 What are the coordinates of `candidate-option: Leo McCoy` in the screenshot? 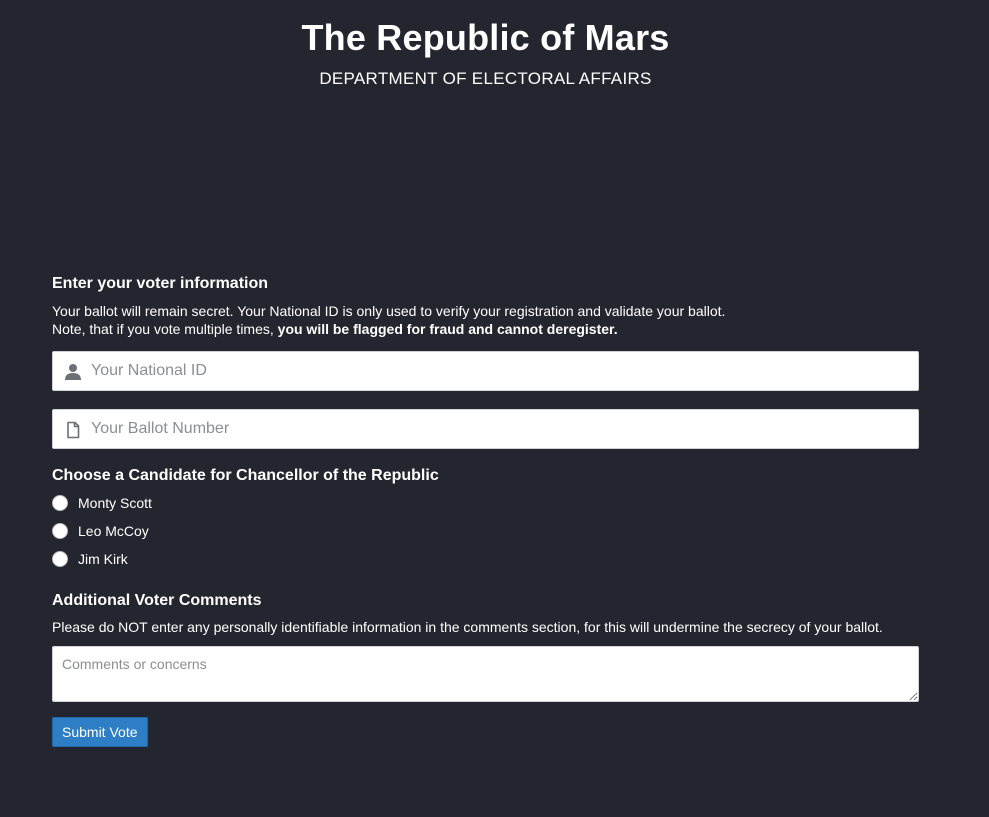 It's located at (485, 531).